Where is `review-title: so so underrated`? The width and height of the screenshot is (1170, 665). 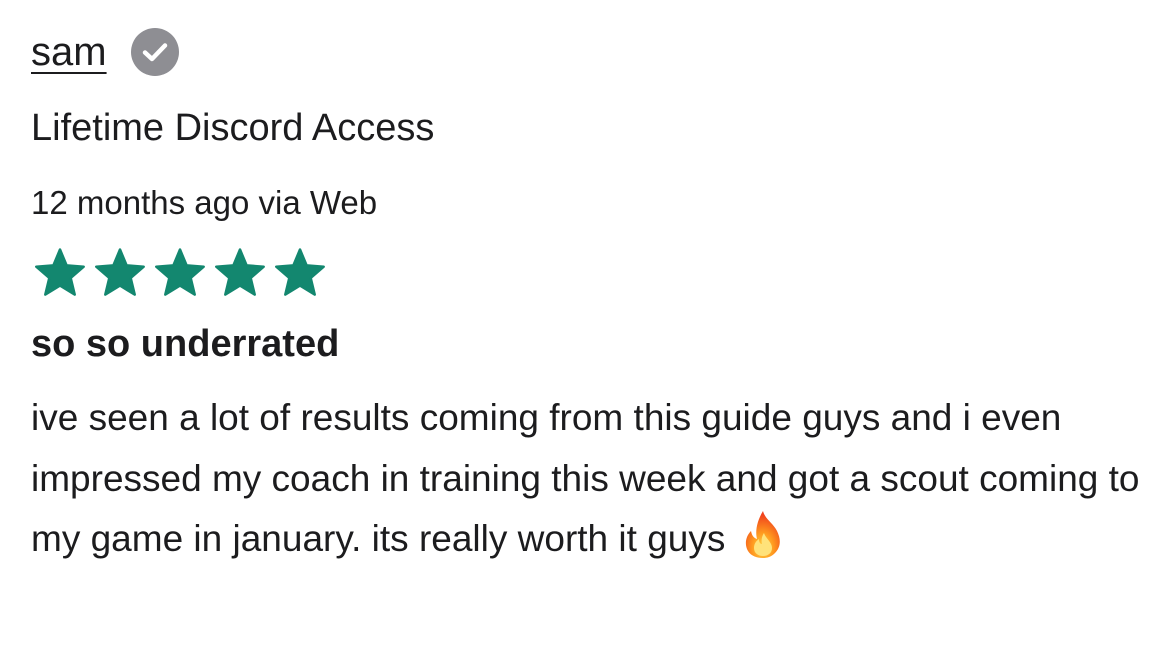 review-title: so so underrated is located at coordinates (185, 344).